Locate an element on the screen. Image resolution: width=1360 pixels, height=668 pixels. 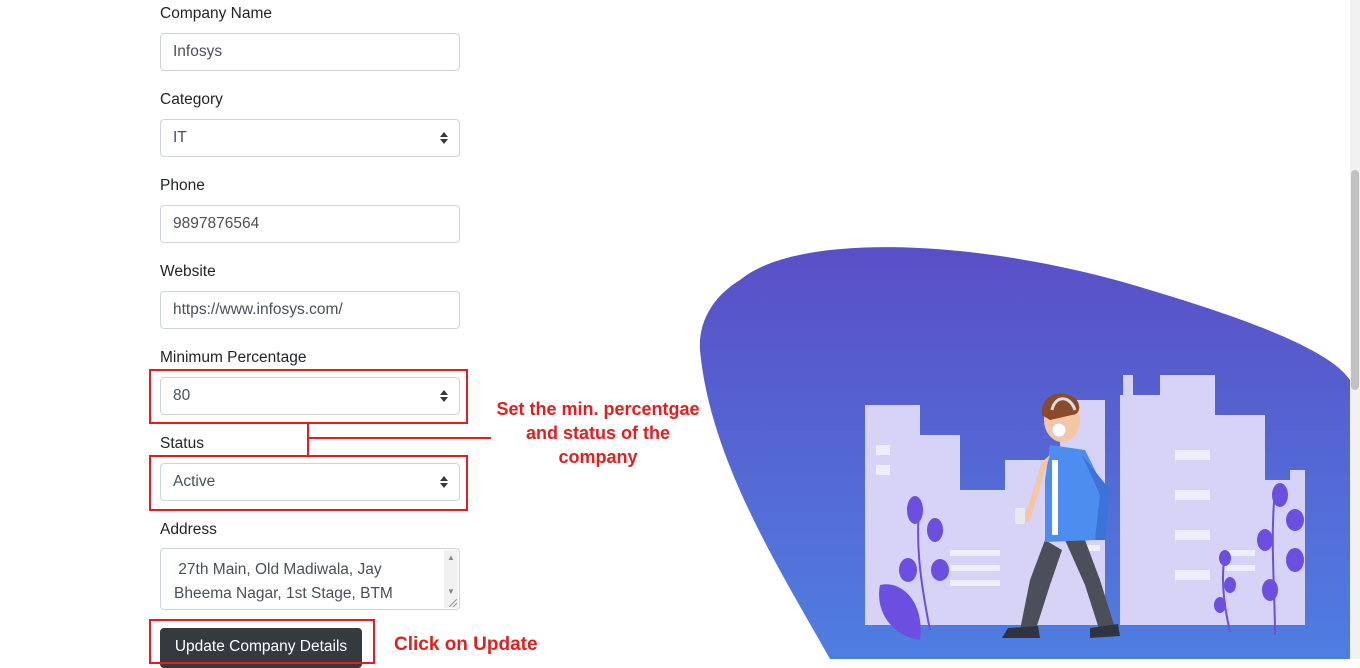
category-select: IT is located at coordinates (310, 138).